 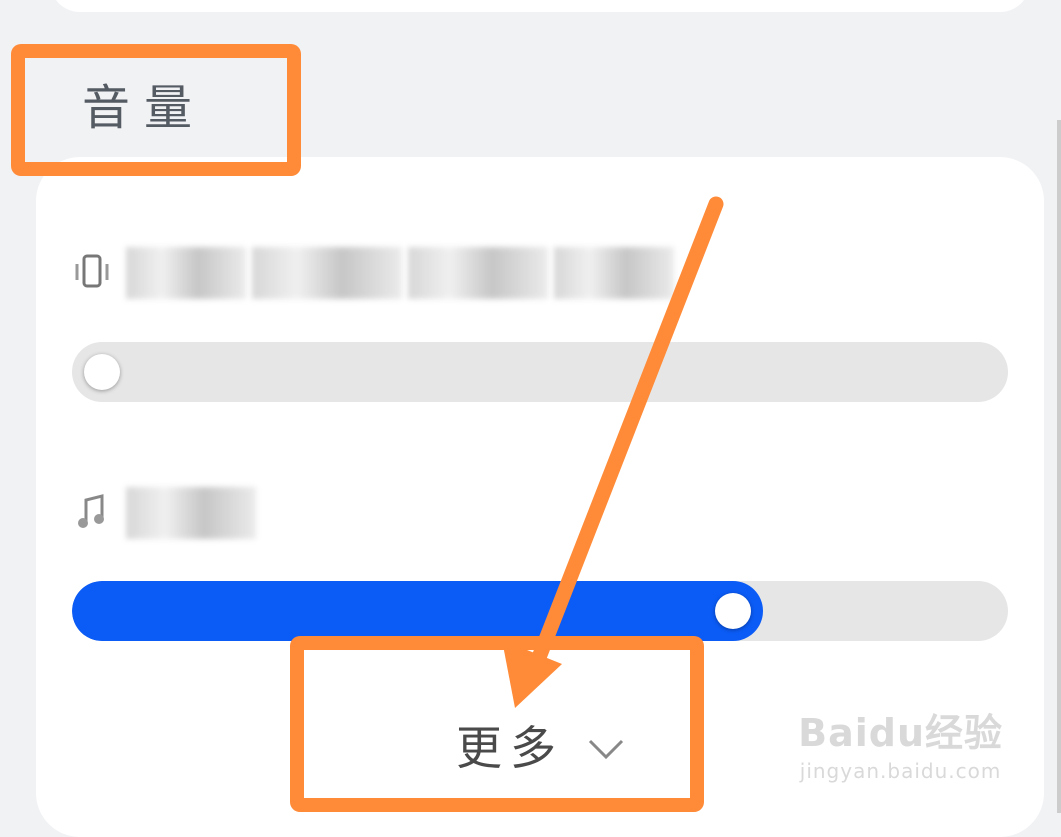 What do you see at coordinates (540, 372) in the screenshot?
I see `ringtone-volume-slider` at bounding box center [540, 372].